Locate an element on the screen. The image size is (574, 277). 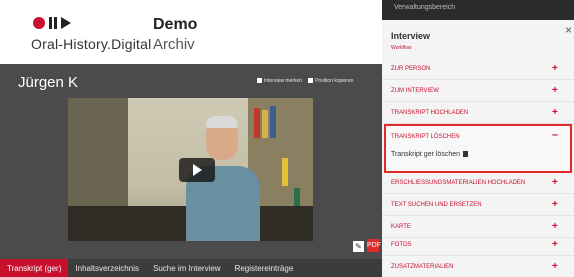
sidebar-item-upload-materials: ERSCHLIESSUNGSMATERIALIEN HOCHLADEN + is located at coordinates (478, 183).